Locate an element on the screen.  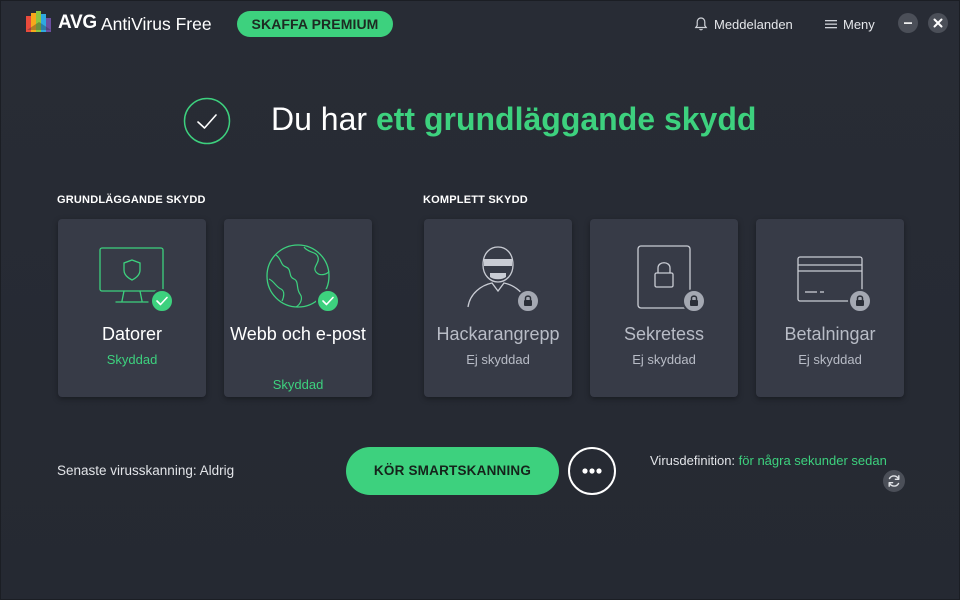
card-web-email: Webb och e-post Skyddad is located at coordinates (298, 308).